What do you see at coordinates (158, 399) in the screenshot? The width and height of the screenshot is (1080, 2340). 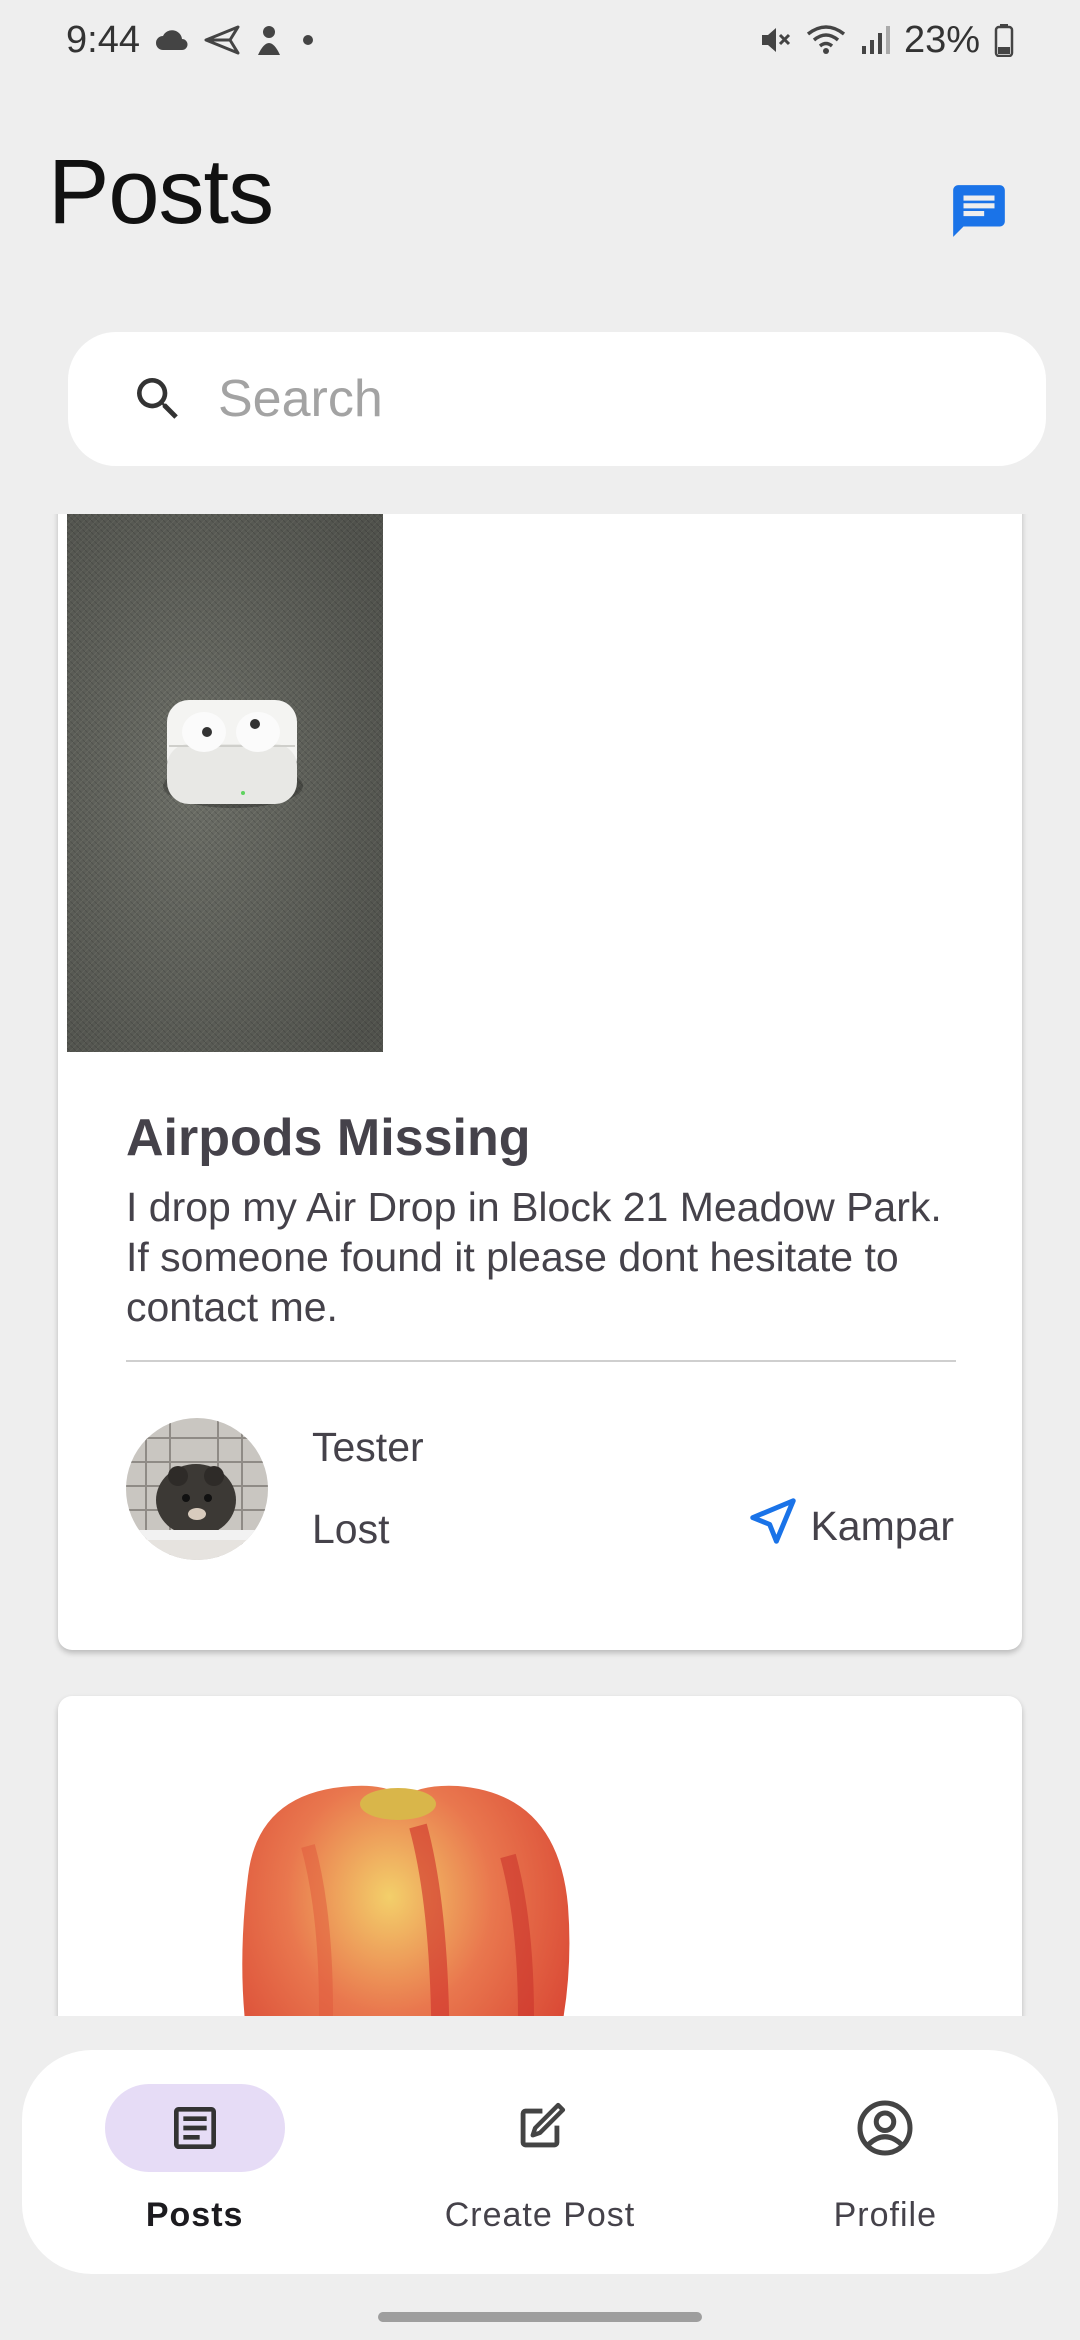 I see `search-icon` at bounding box center [158, 399].